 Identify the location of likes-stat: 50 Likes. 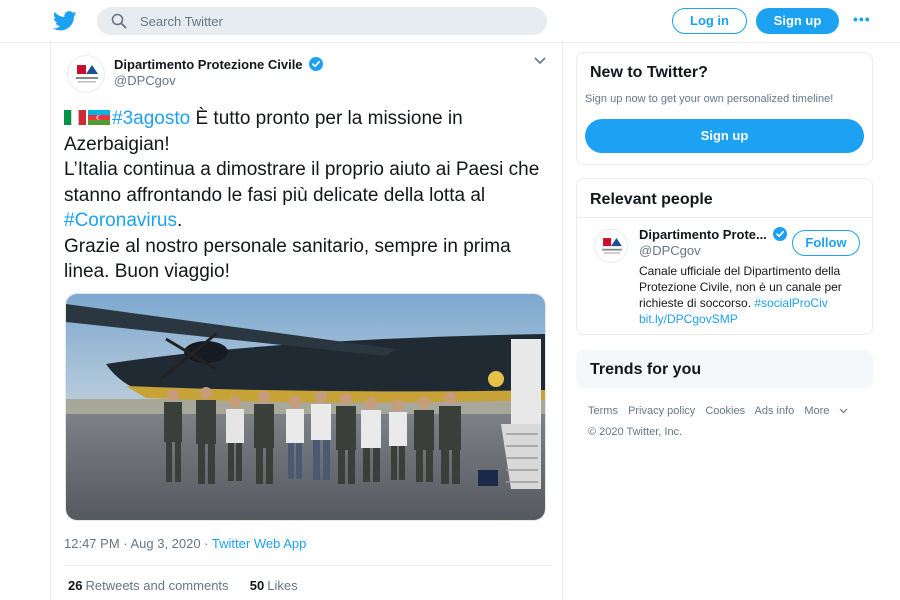
(274, 585).